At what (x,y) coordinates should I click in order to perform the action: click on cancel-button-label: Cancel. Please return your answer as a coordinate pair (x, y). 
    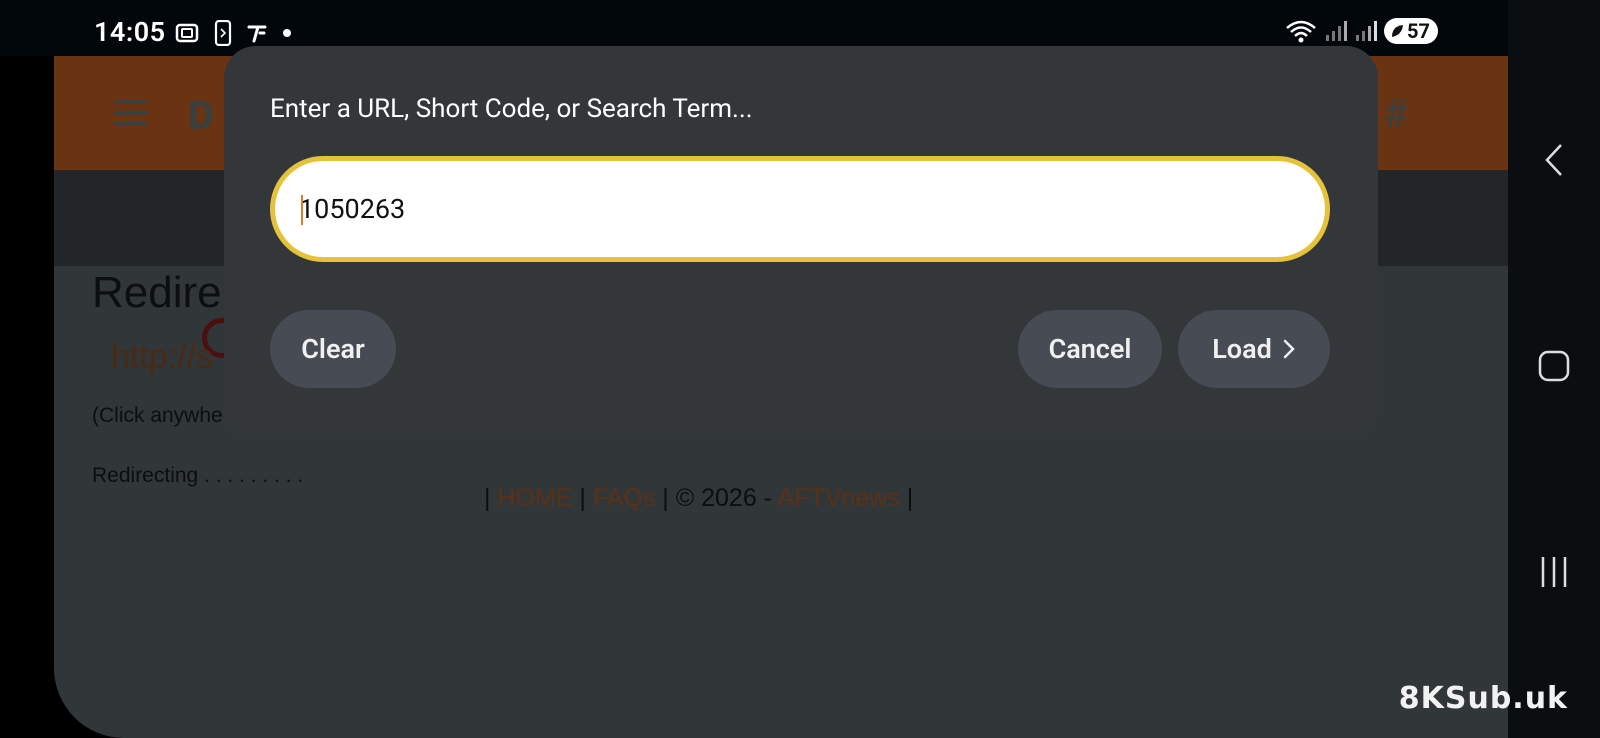
    Looking at the image, I should click on (1090, 349).